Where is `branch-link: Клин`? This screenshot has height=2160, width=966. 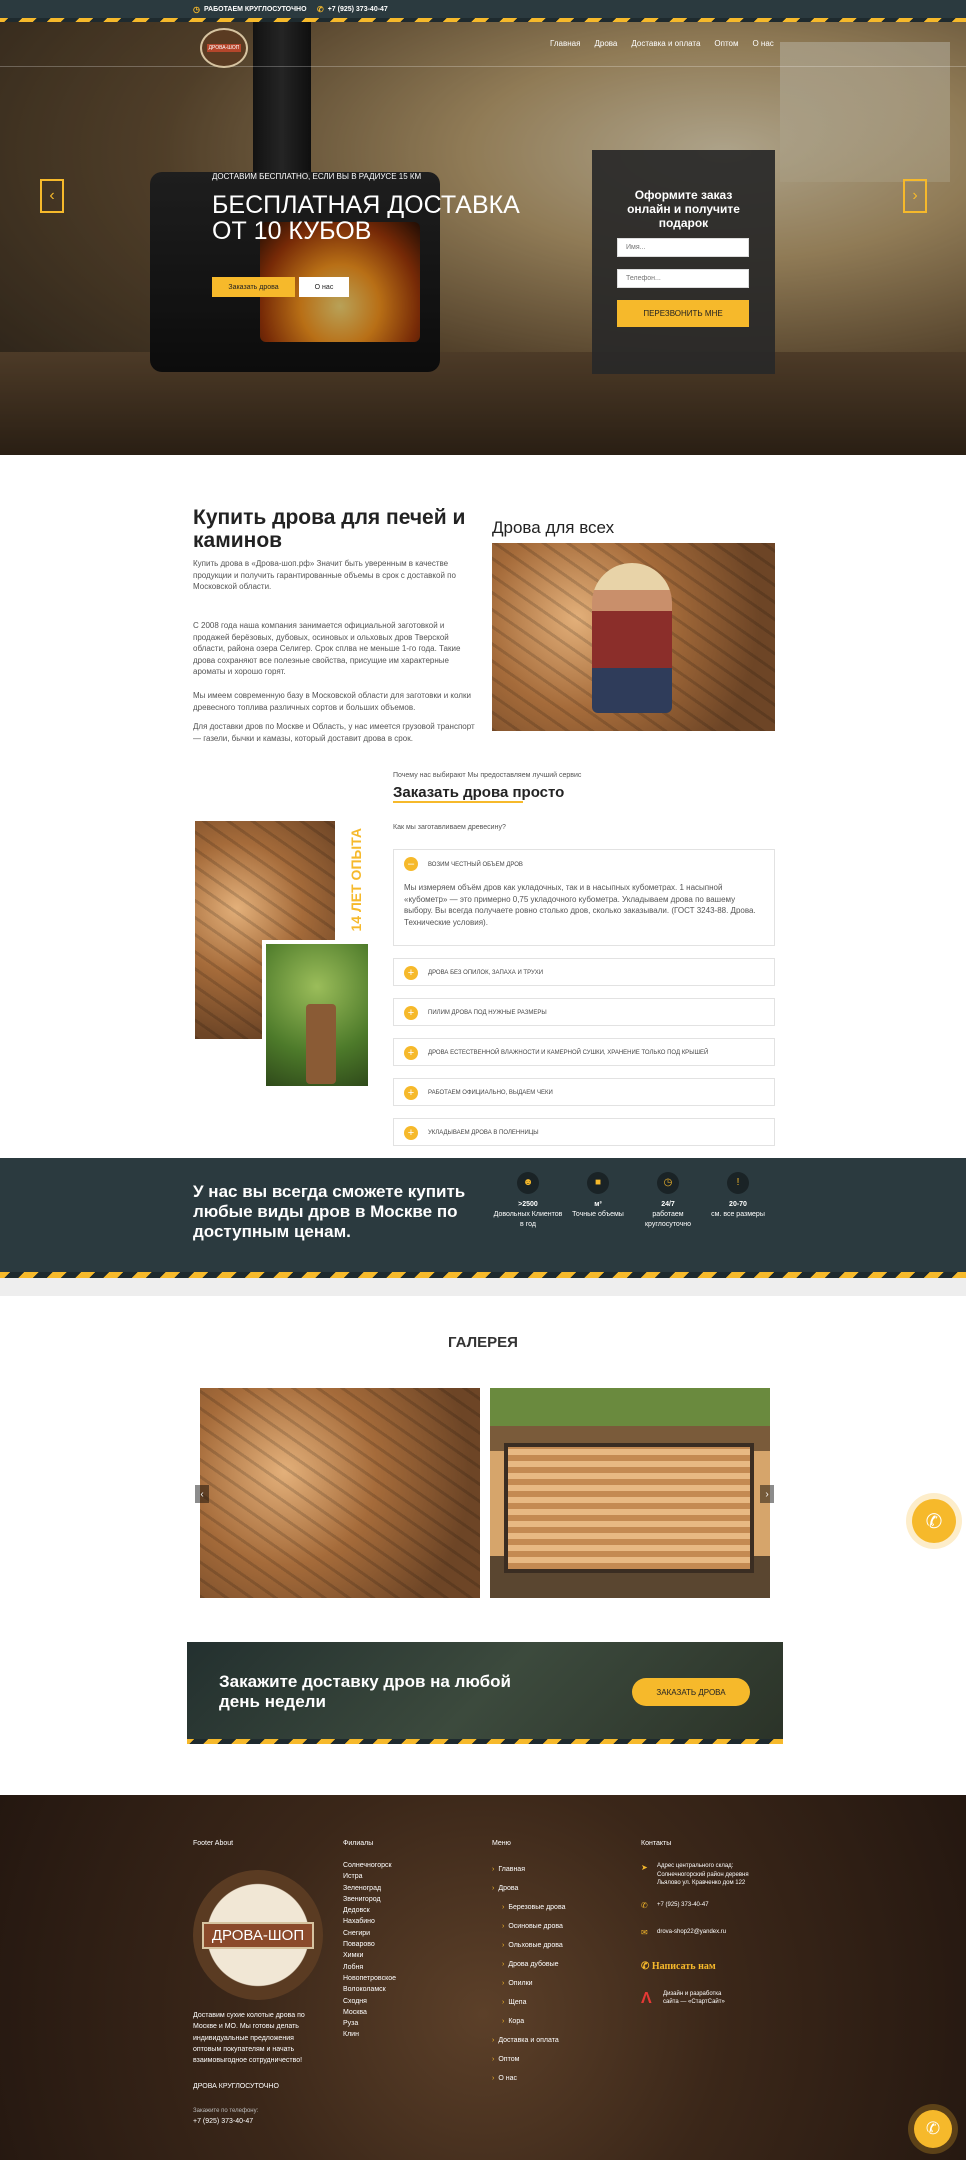 branch-link: Клин is located at coordinates (369, 2034).